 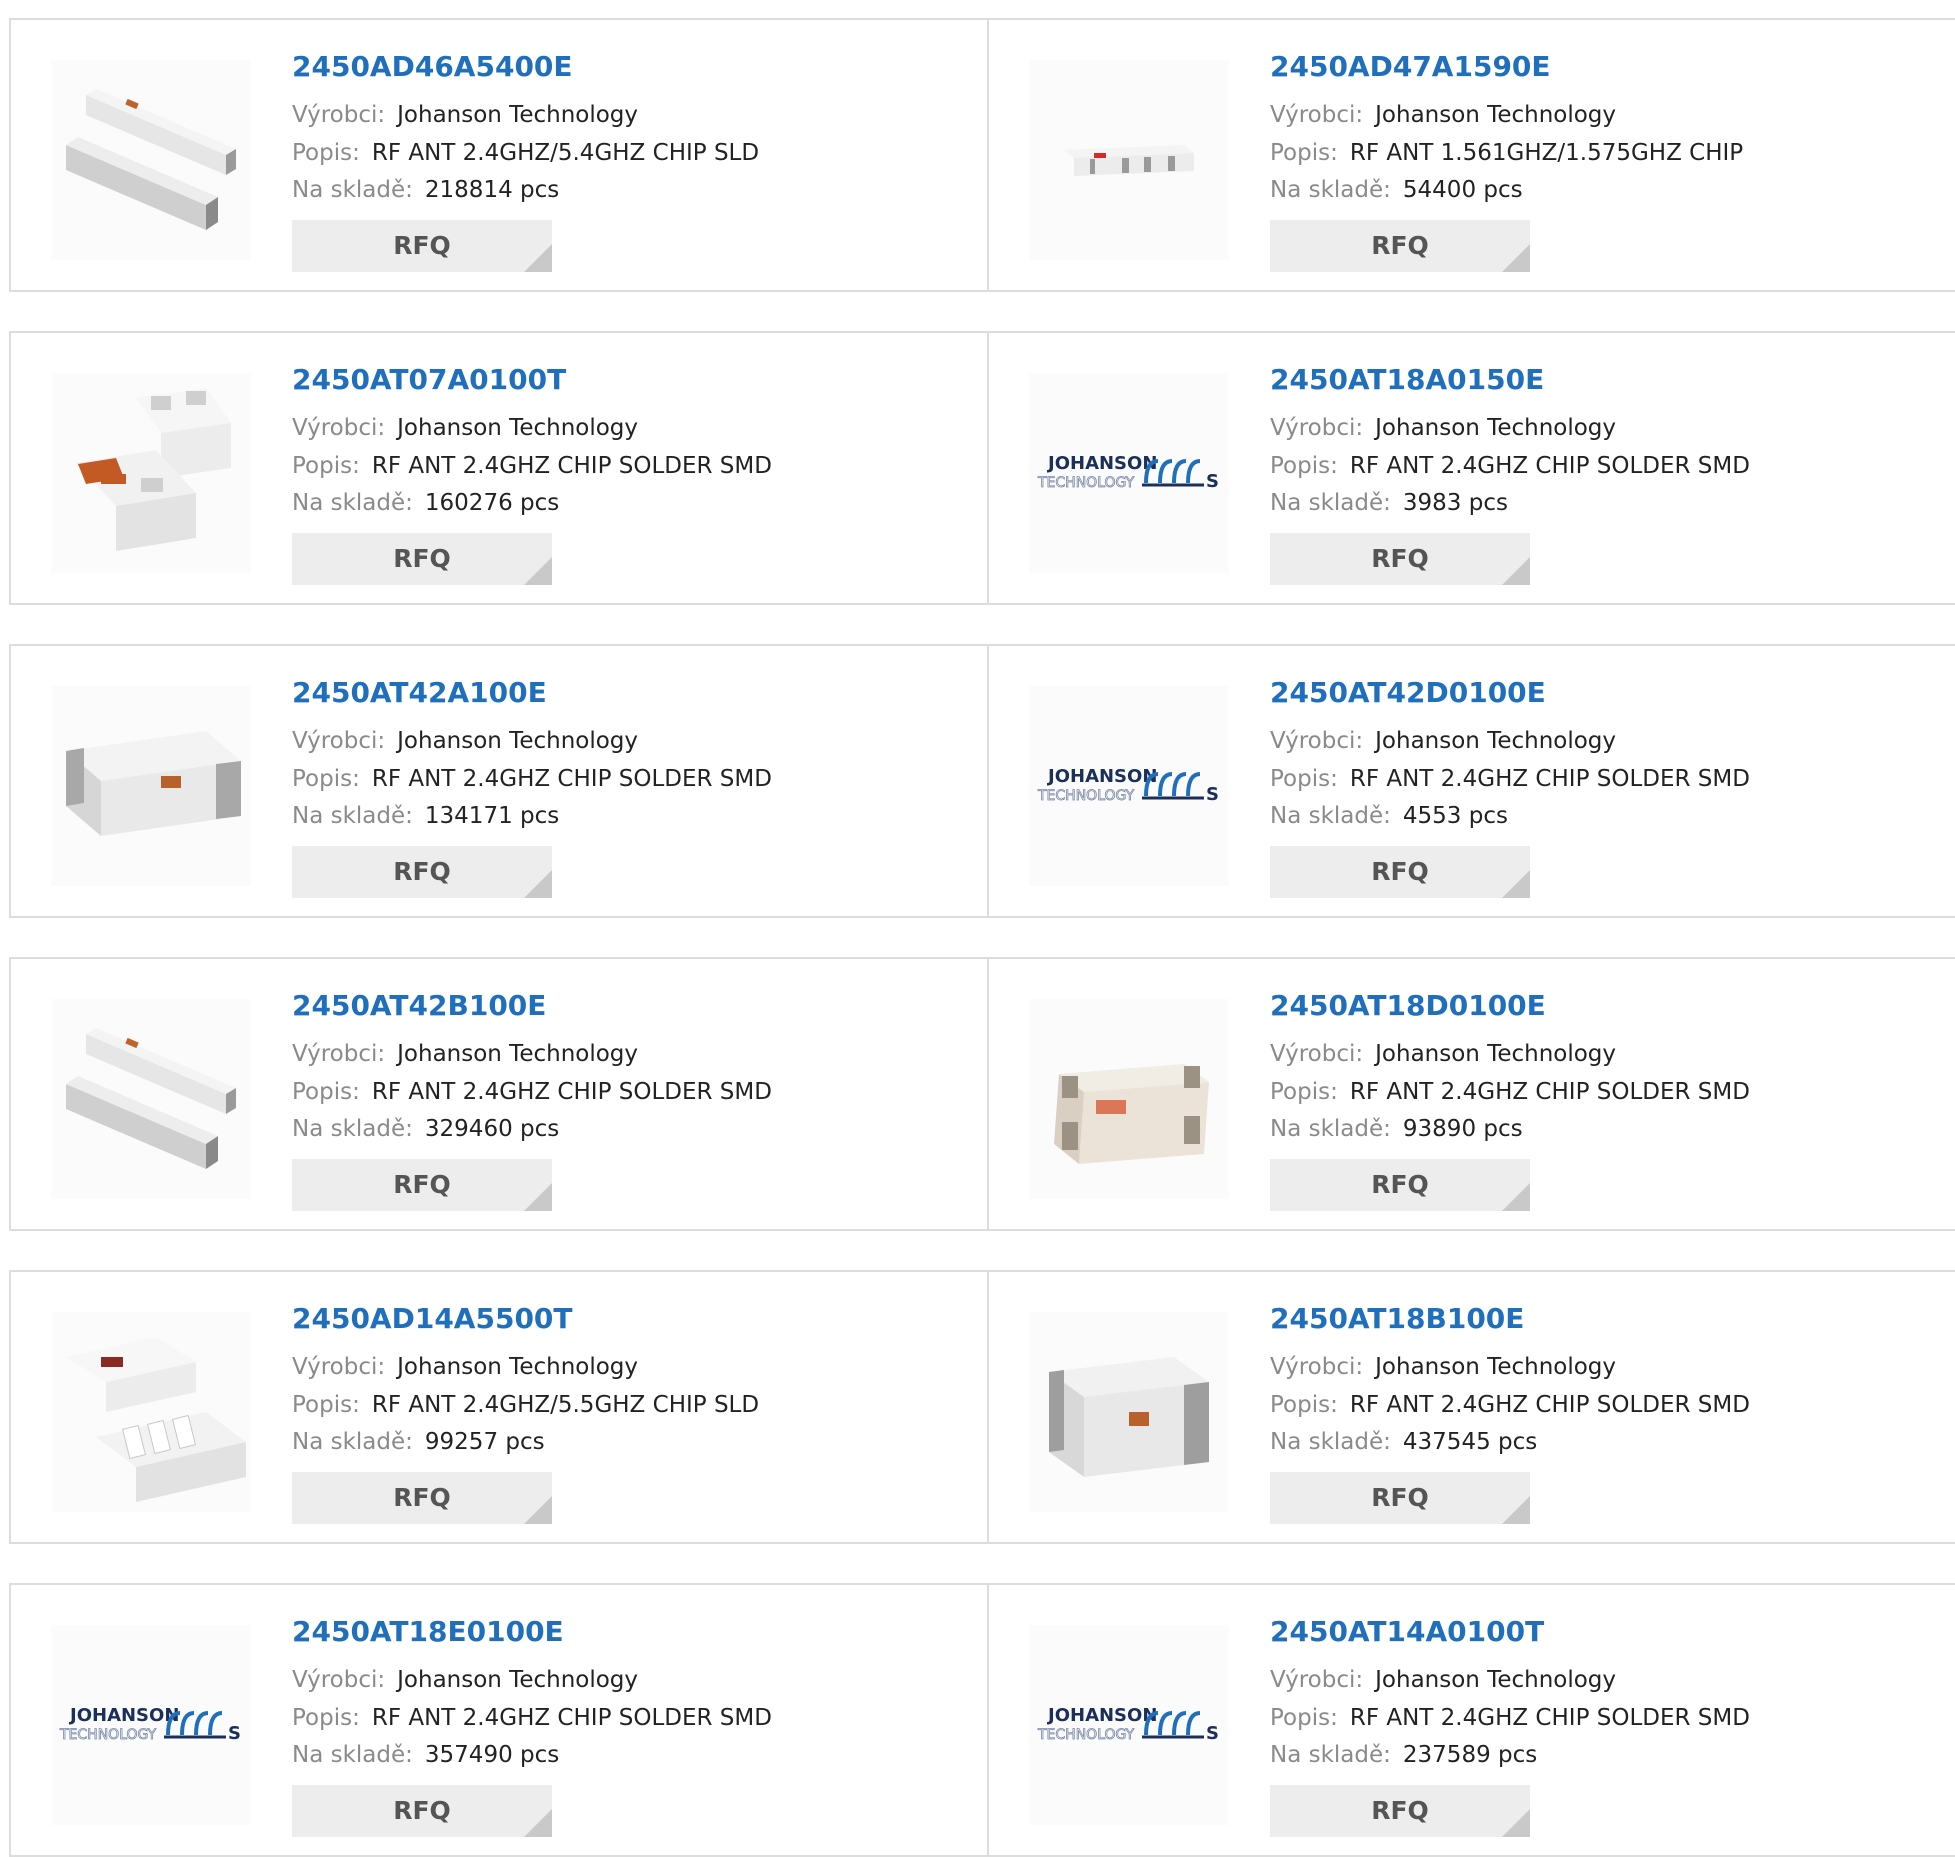 I want to click on part-number-link: 2450AT07A0100T, so click(x=429, y=379).